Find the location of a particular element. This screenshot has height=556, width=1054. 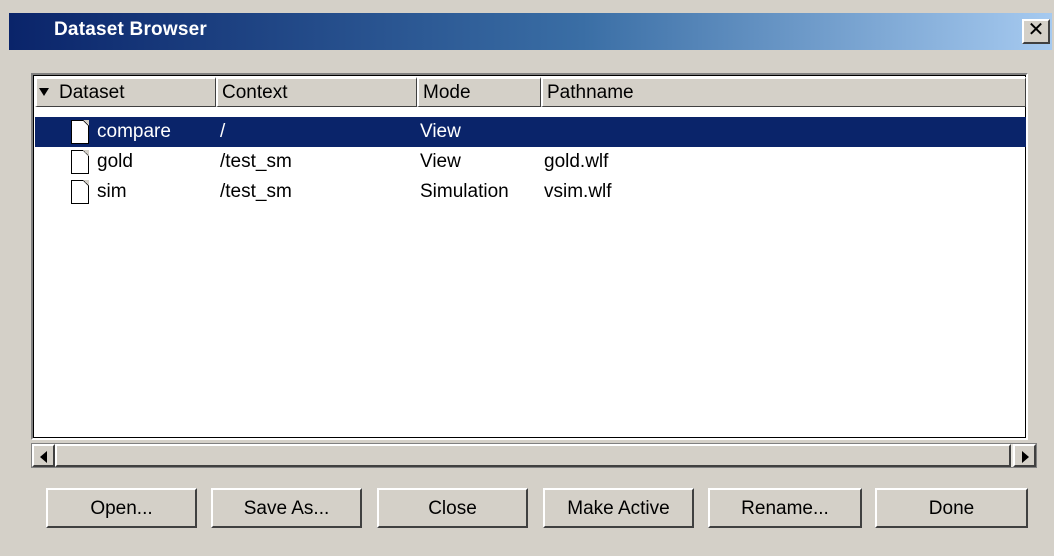

column-label: Dataset is located at coordinates (92, 92).